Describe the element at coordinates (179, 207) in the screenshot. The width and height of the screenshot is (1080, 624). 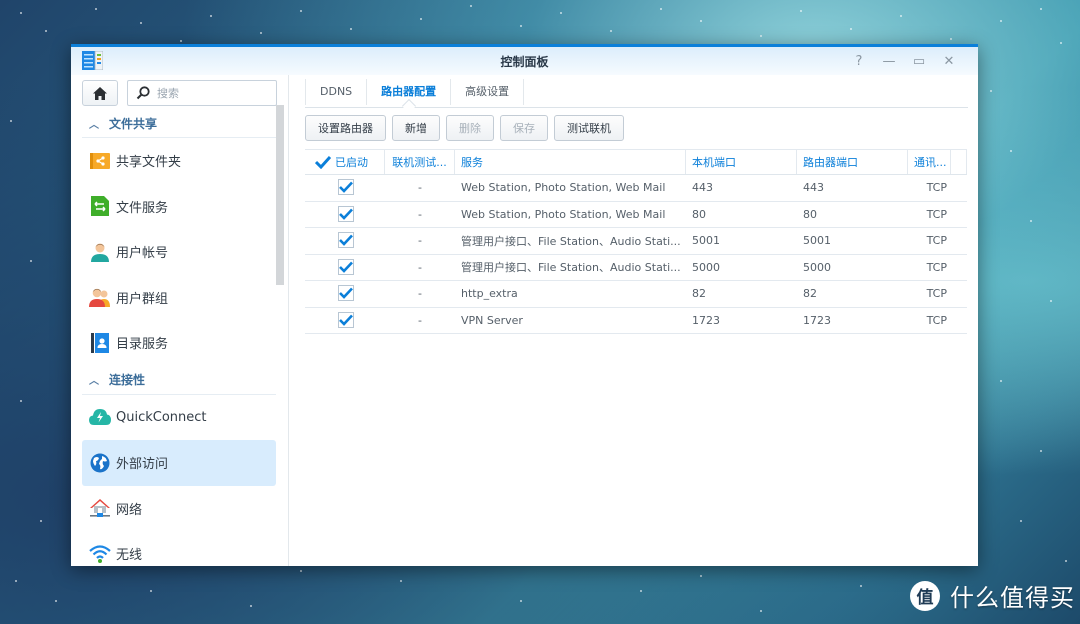
I see `sidebar-item-file-services: 文件服务` at that location.